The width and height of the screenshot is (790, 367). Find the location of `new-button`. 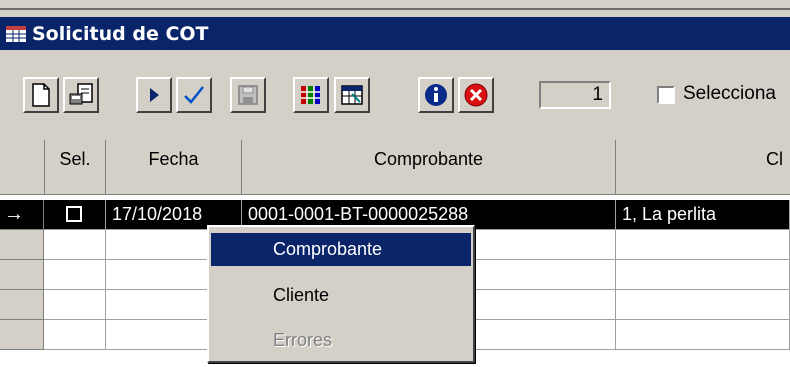

new-button is located at coordinates (41, 95).